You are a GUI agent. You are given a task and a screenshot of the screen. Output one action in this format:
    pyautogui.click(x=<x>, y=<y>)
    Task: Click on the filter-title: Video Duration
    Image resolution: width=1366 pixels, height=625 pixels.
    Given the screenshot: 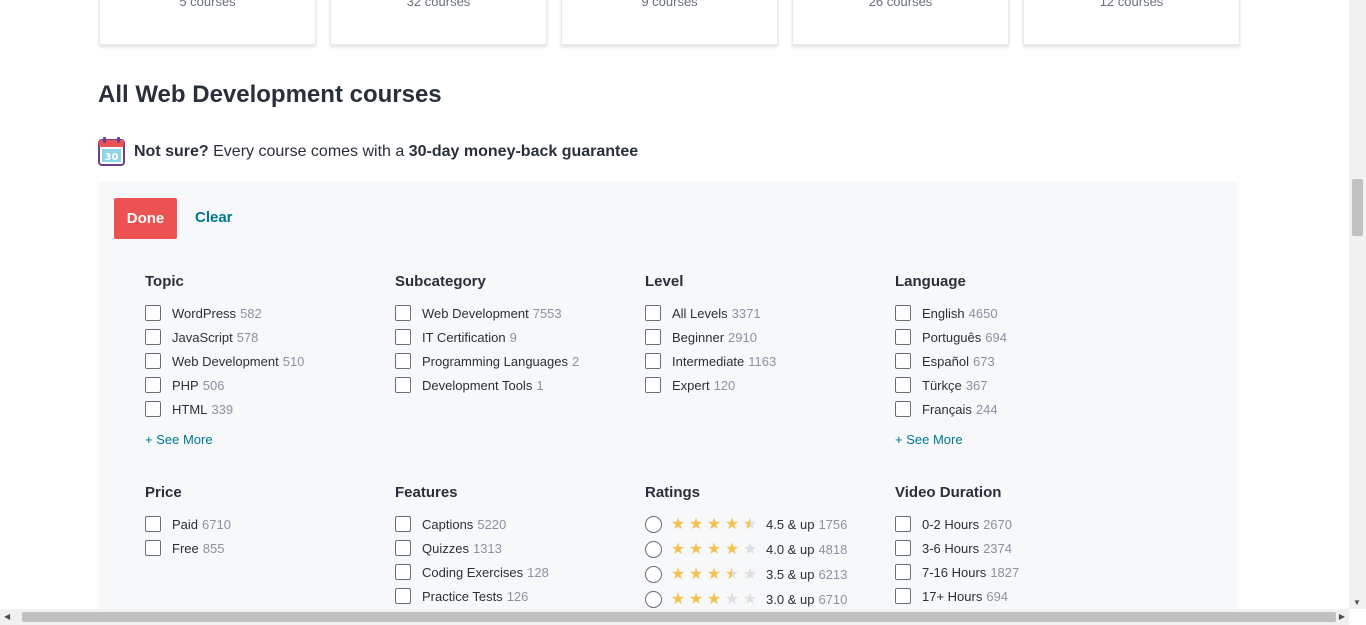 What is the action you would take?
    pyautogui.click(x=948, y=492)
    